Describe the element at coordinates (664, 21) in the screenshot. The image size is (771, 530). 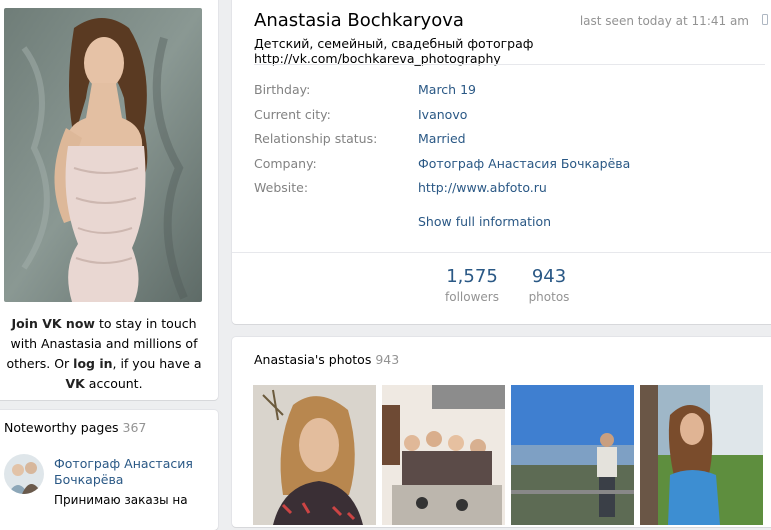
I see `last-seen-status: last seen today at 11:41 am` at that location.